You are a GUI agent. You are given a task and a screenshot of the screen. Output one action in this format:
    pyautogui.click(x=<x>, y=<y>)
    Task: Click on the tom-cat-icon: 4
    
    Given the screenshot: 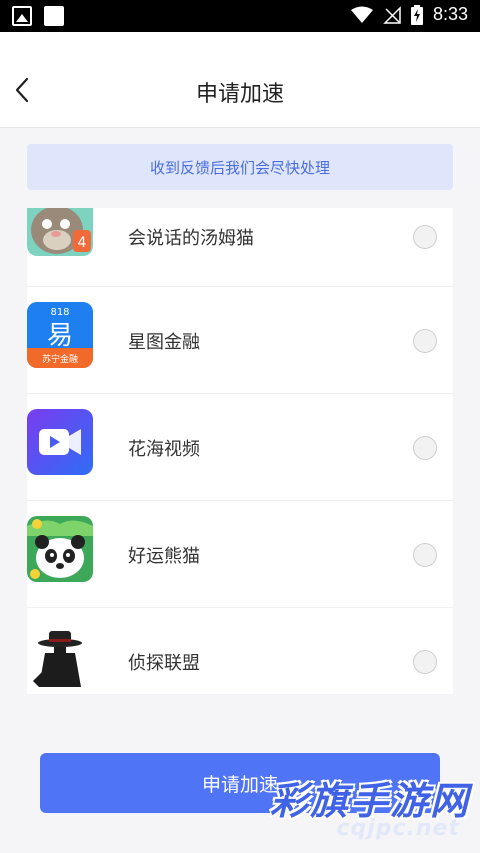 What is the action you would take?
    pyautogui.click(x=60, y=232)
    